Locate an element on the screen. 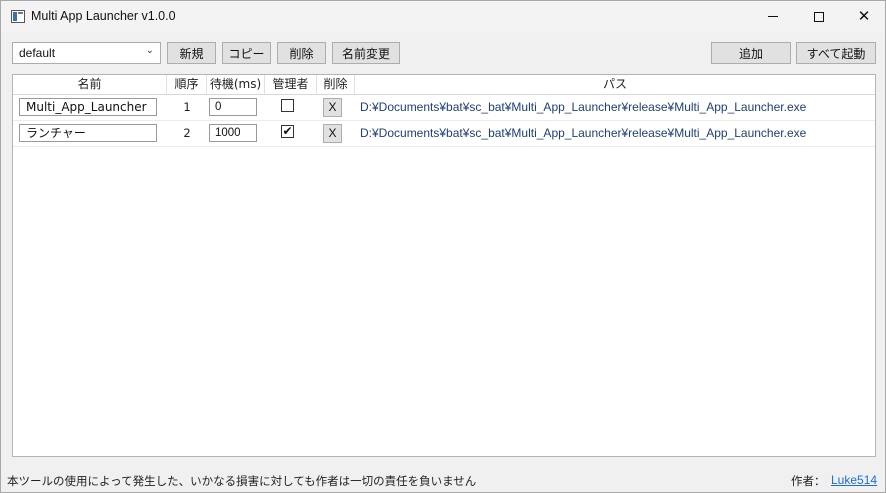 The width and height of the screenshot is (886, 493). order-value: 2 is located at coordinates (187, 133).